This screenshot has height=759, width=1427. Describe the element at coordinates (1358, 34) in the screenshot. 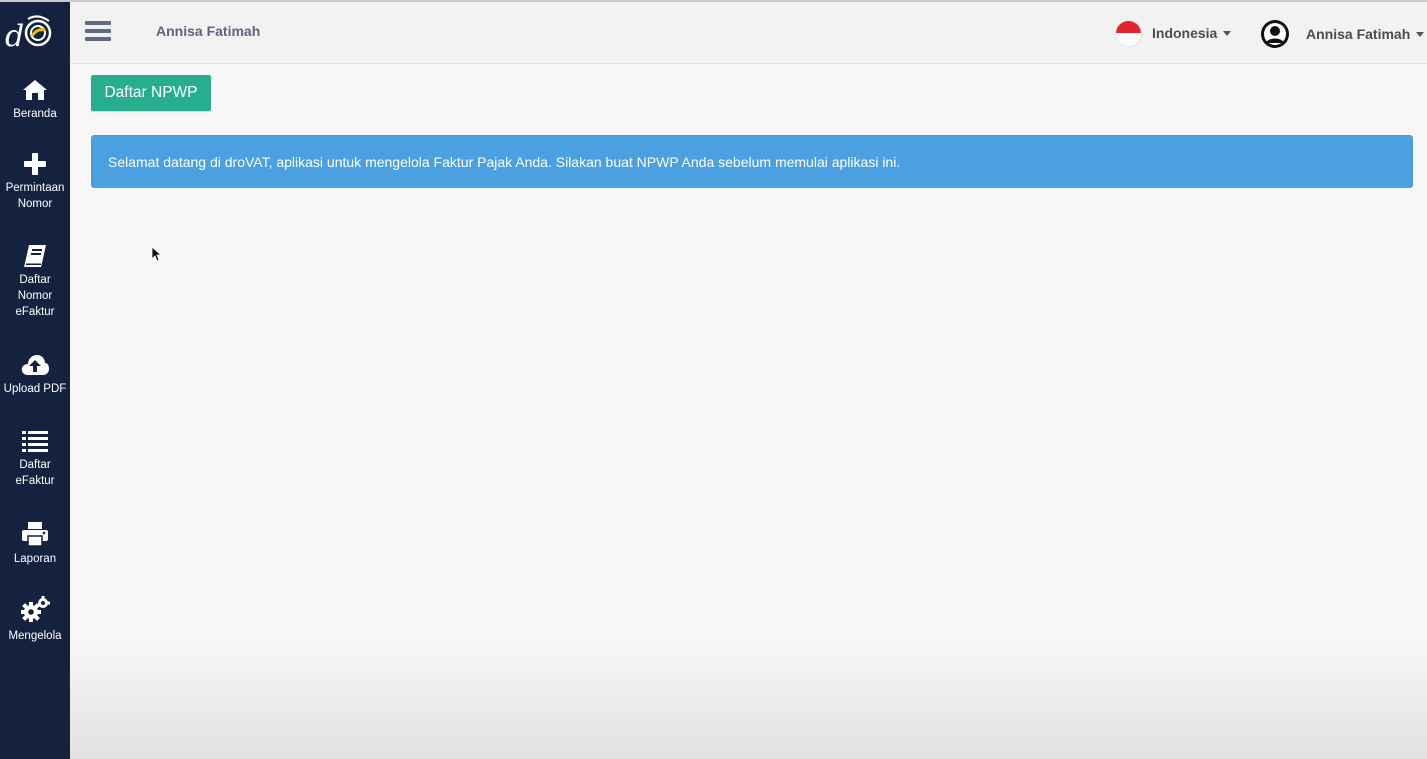

I see `user-name: Annisa Fatimah` at that location.